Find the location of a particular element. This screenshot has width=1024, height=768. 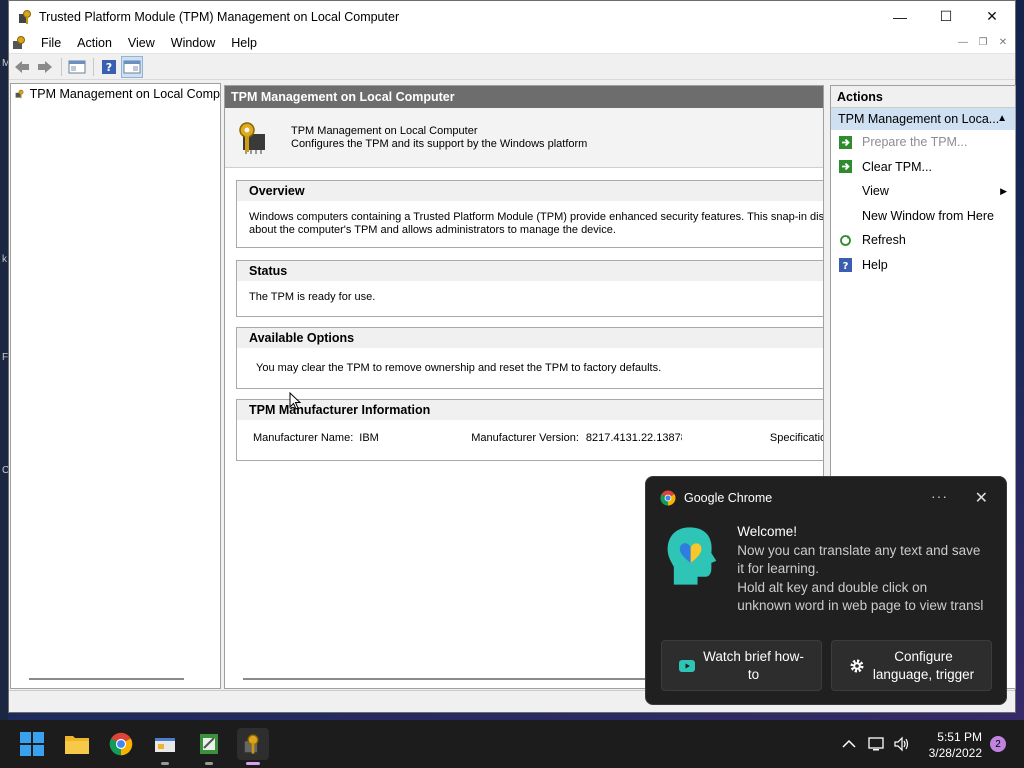

more-options-icon: ··· is located at coordinates (939, 496).